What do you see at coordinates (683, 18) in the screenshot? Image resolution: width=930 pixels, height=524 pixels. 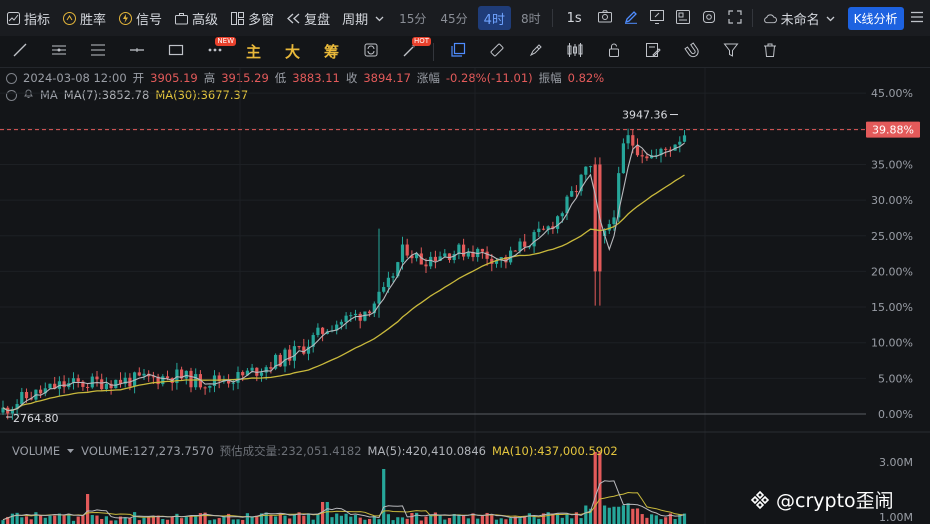 I see `template-button` at bounding box center [683, 18].